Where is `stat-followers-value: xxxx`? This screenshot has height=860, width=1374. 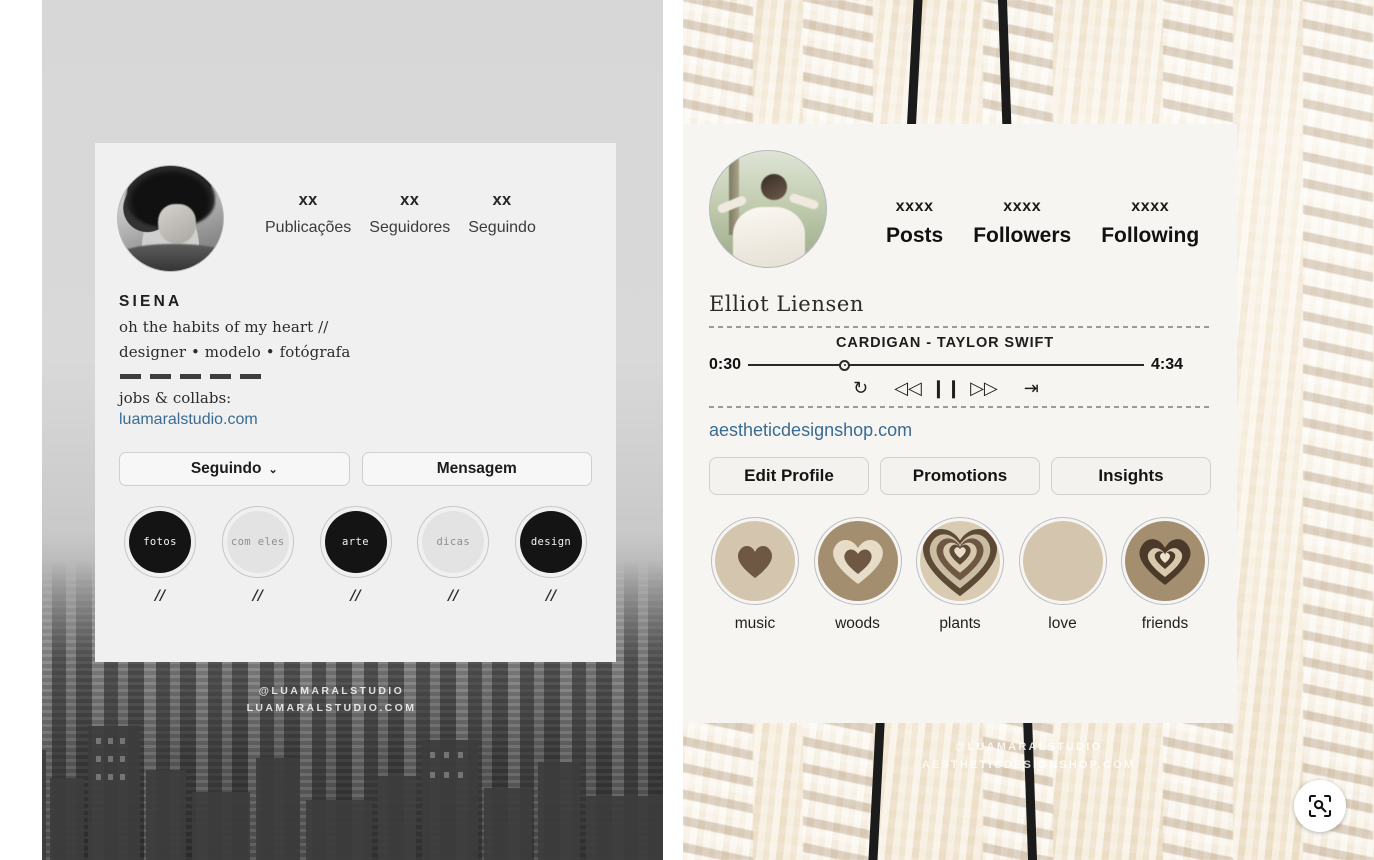 stat-followers-value: xxxx is located at coordinates (1022, 206).